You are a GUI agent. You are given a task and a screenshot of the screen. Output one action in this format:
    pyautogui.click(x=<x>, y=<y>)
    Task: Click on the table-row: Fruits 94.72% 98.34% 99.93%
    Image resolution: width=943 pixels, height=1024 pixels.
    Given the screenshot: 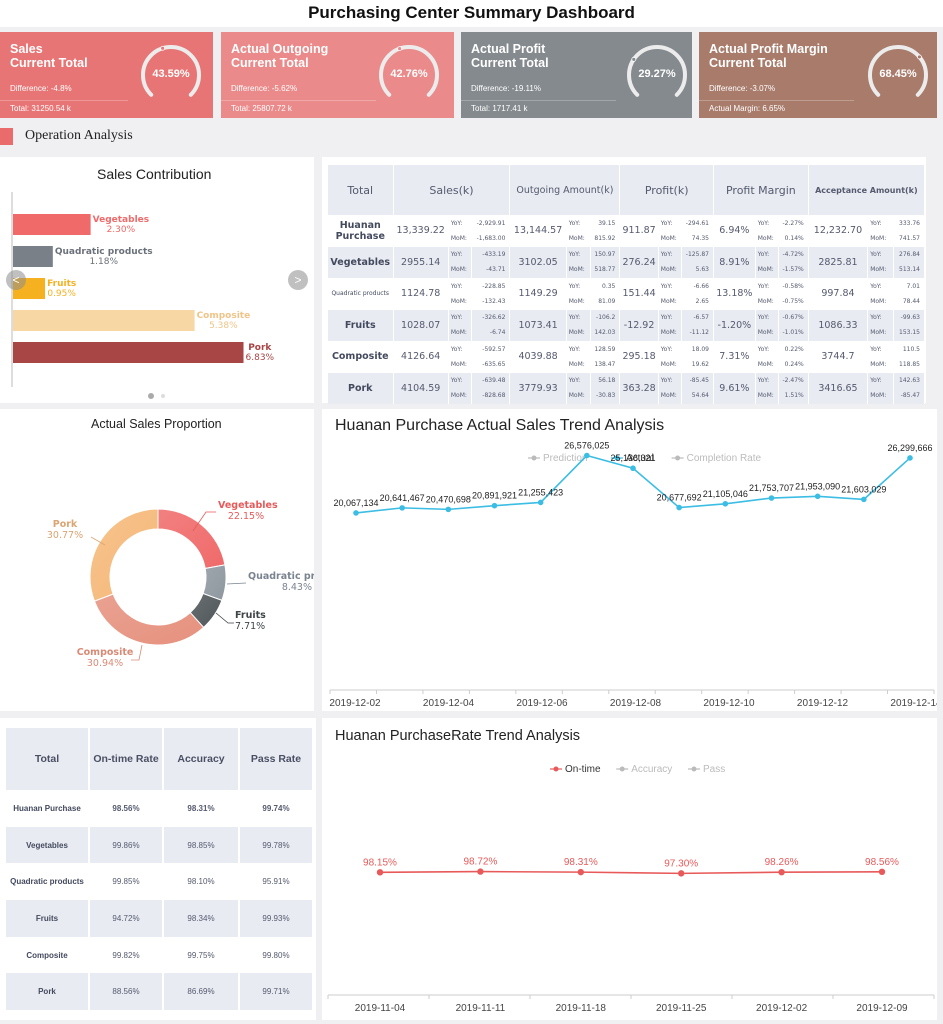 What is the action you would take?
    pyautogui.click(x=160, y=918)
    